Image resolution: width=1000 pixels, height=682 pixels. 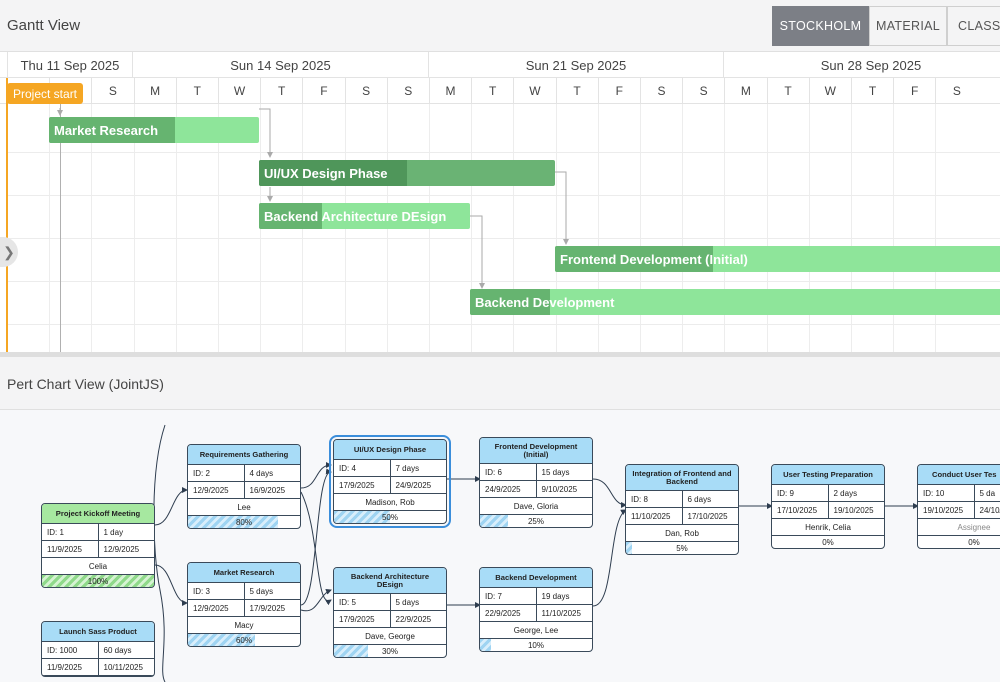 What do you see at coordinates (828, 527) in the screenshot?
I see `card-resources: Henrik, Celia` at bounding box center [828, 527].